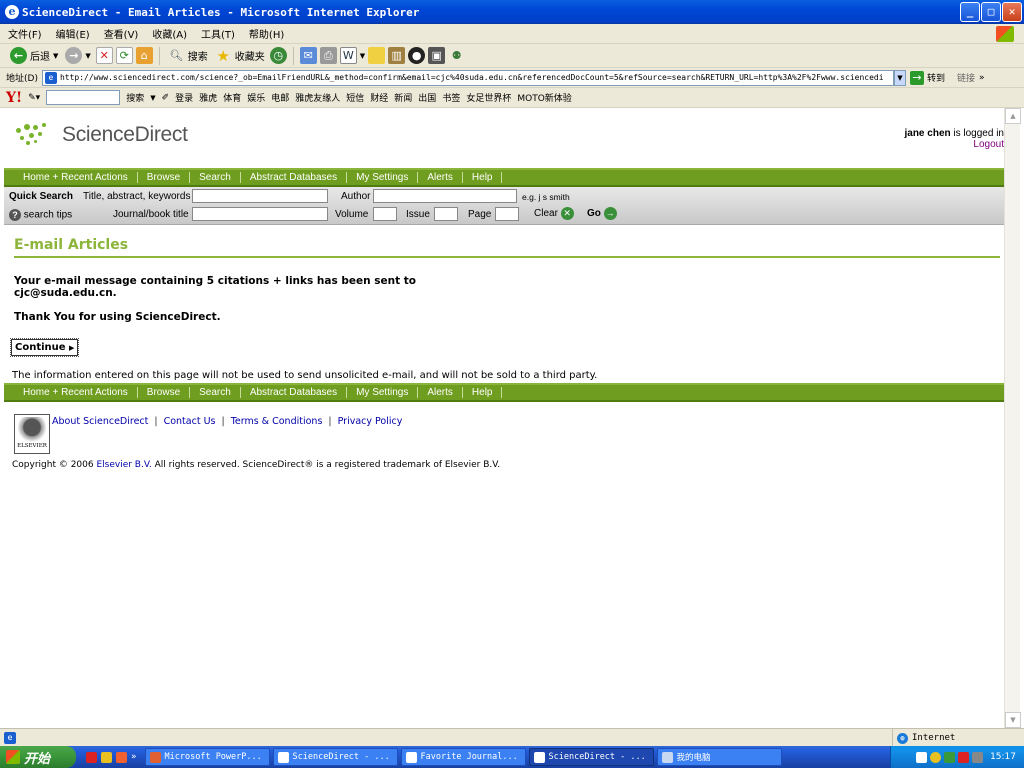  Describe the element at coordinates (240, 56) in the screenshot. I see `favorites-button: ★ 收藏夹` at that location.